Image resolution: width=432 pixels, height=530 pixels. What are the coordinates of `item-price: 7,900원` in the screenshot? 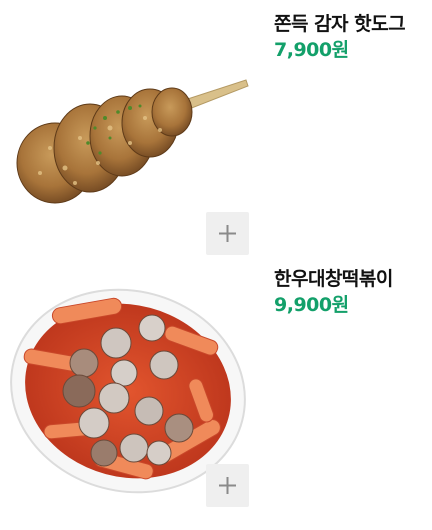 It's located at (311, 50).